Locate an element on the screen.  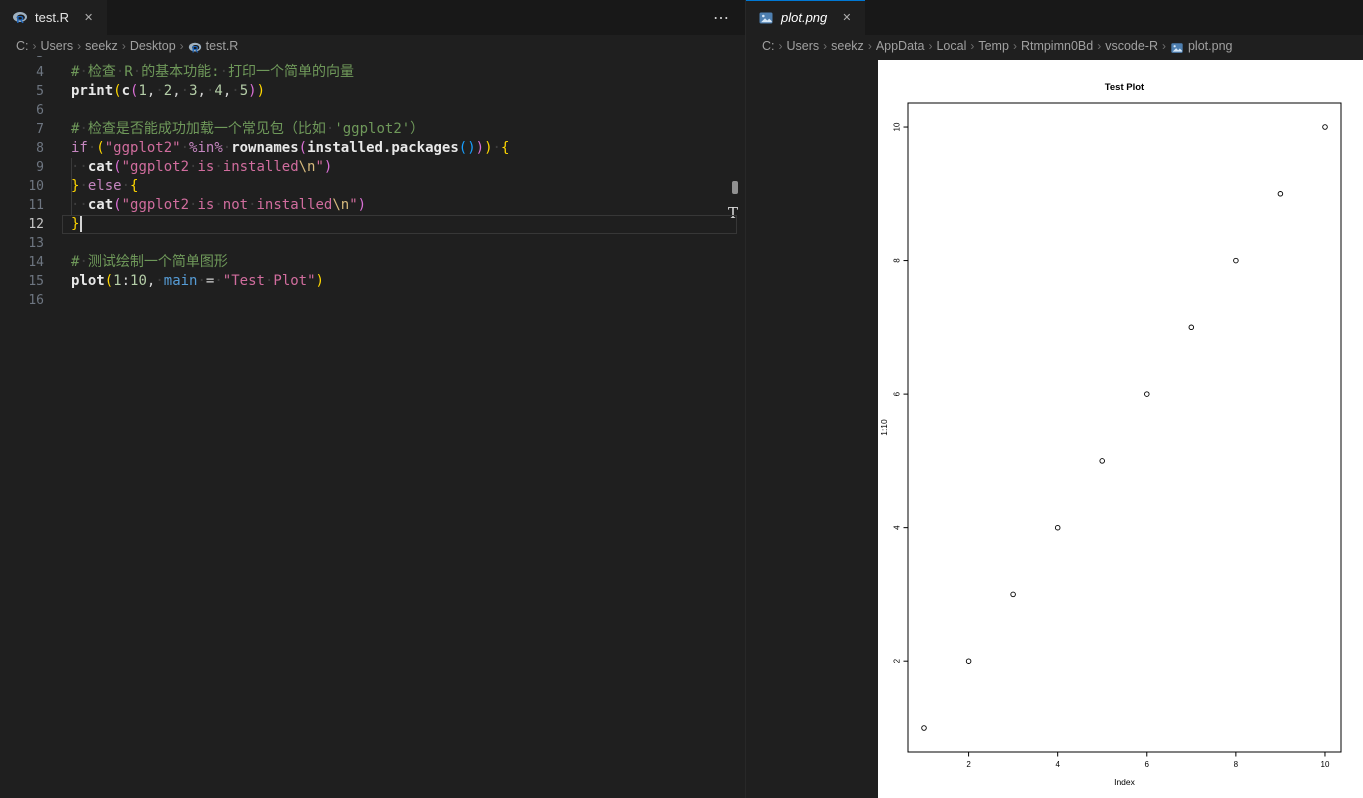
code-text: } is located at coordinates (76, 224).